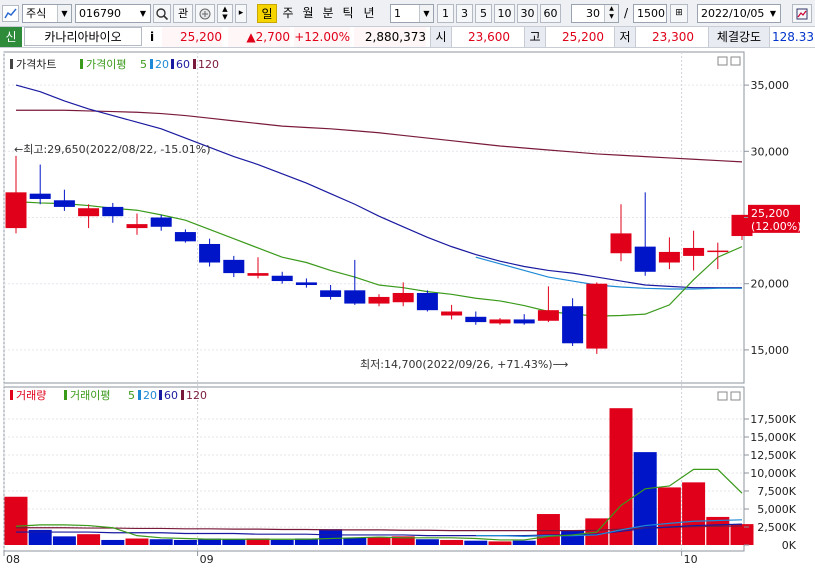 This screenshot has width=815, height=569. I want to click on price-panel-title: 가격차트, so click(36, 64).